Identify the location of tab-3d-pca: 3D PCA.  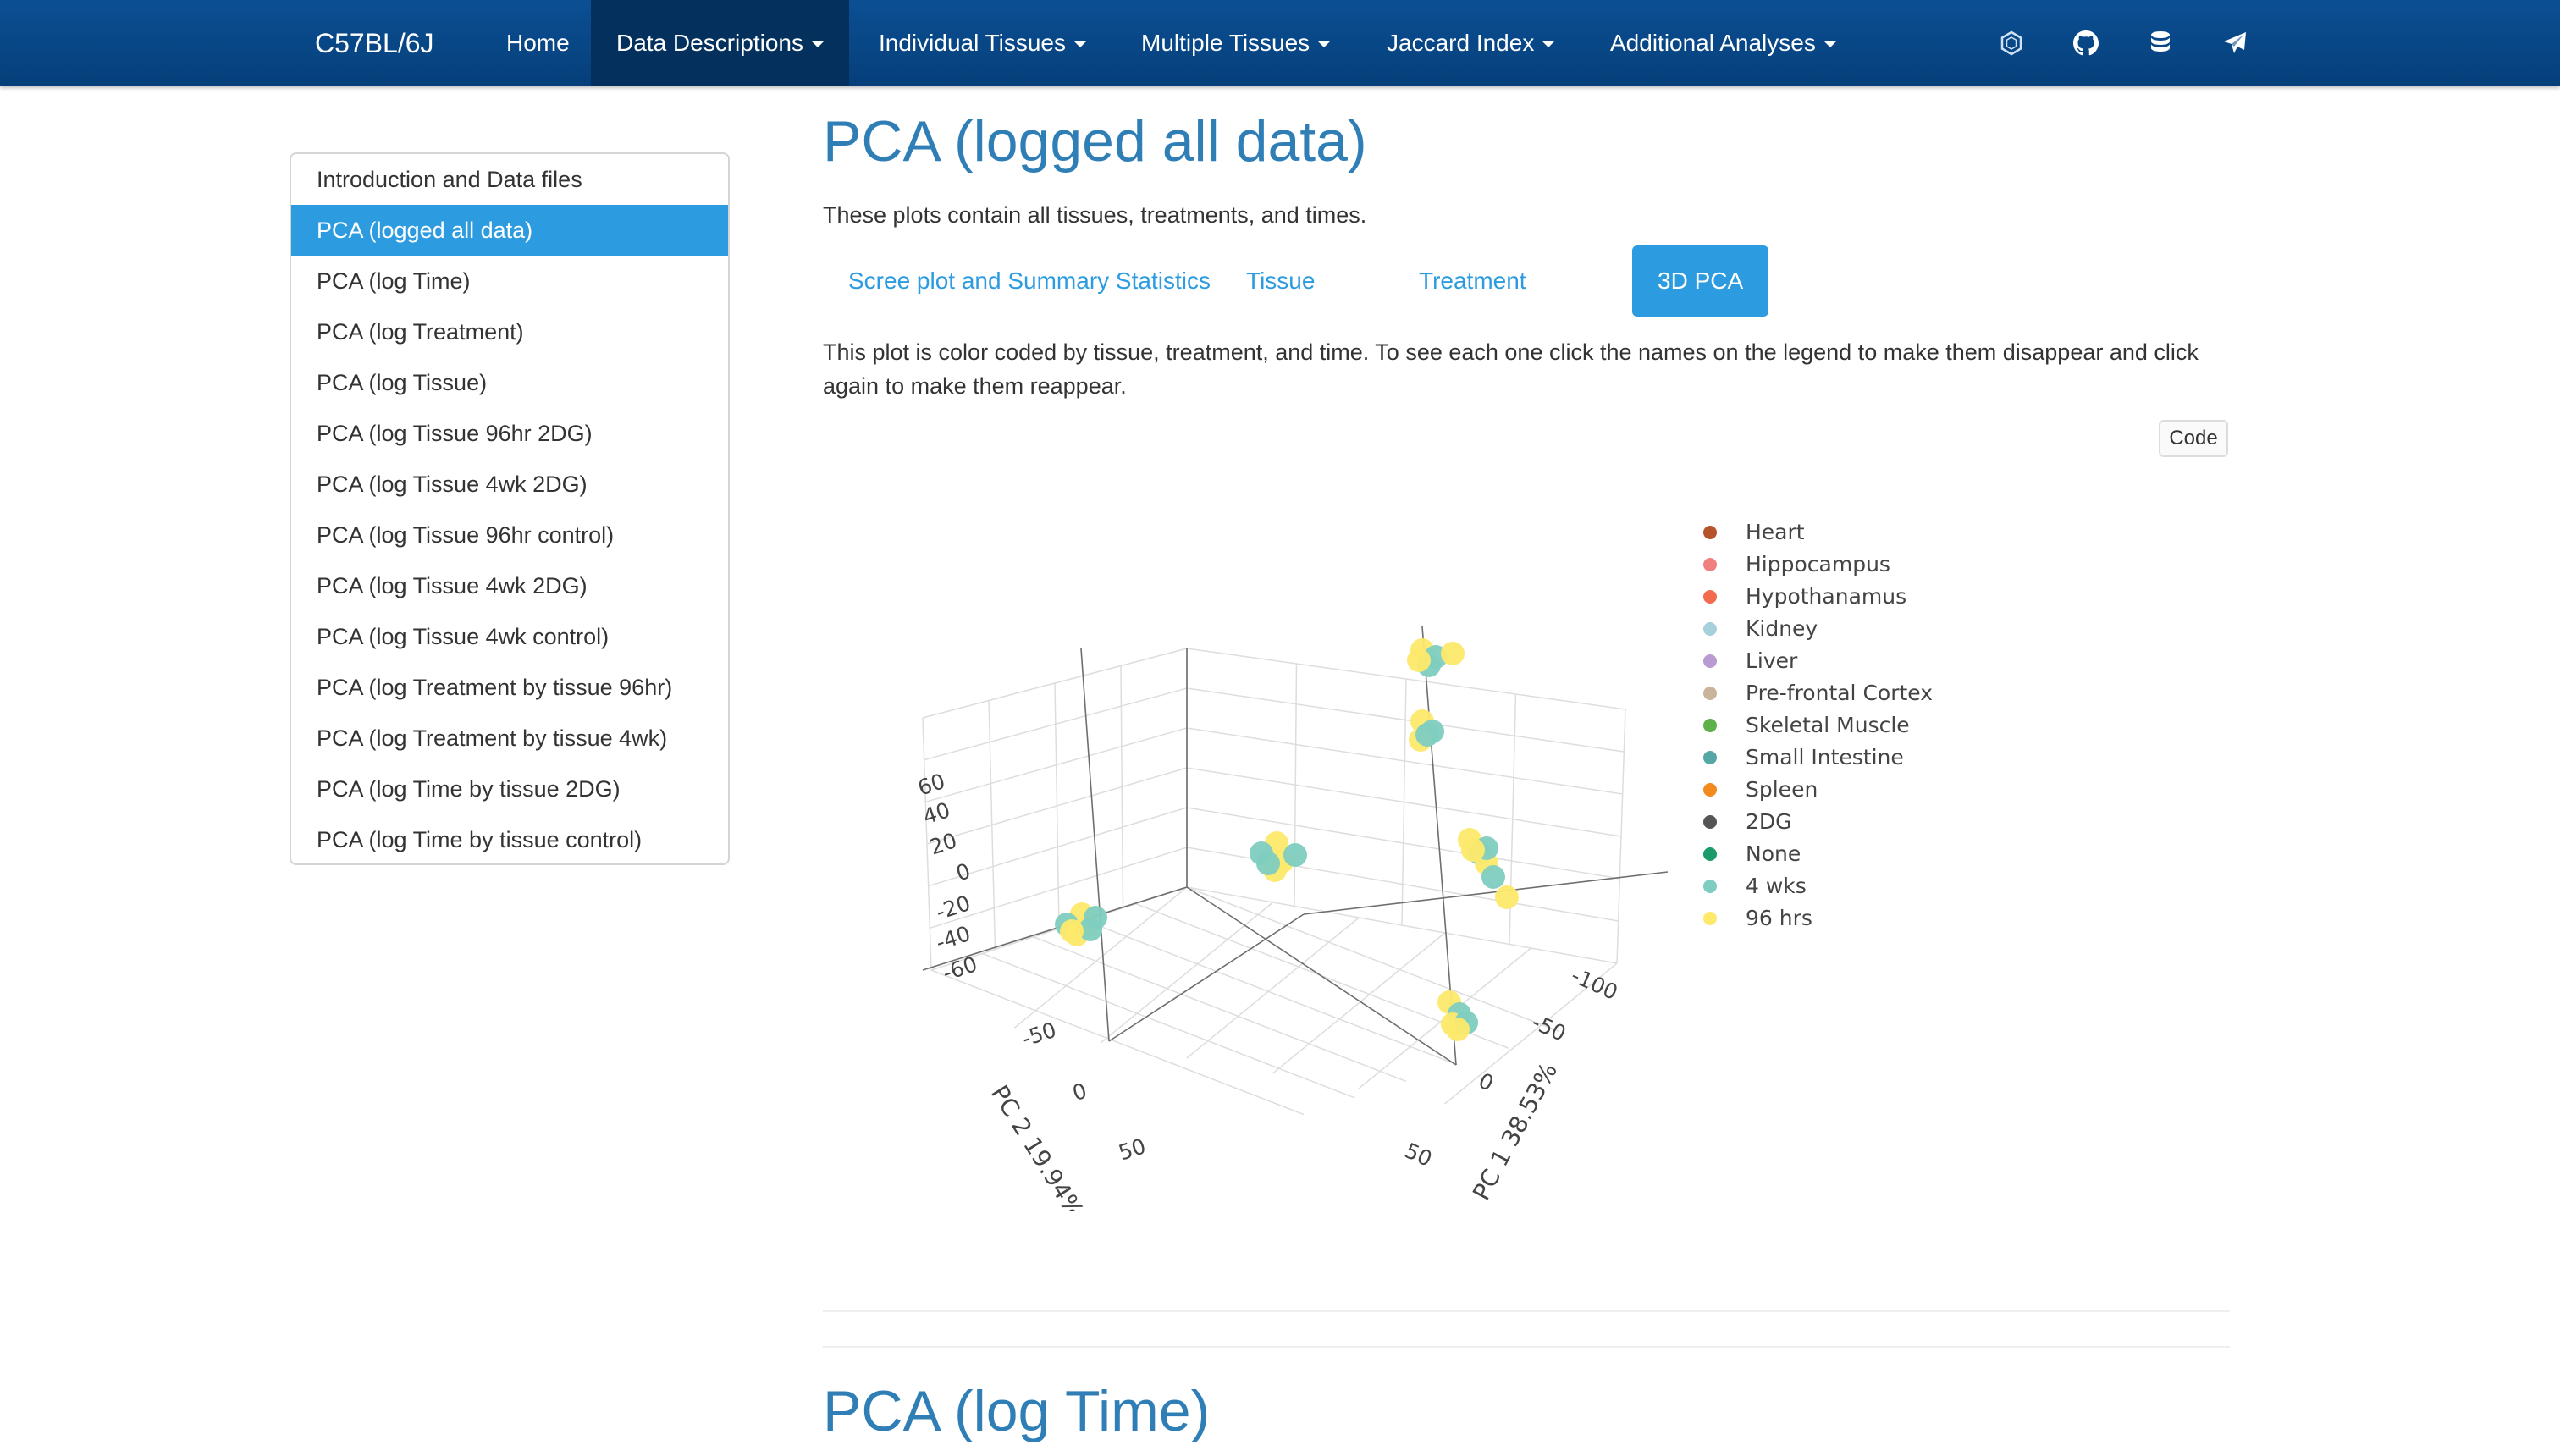
(1700, 281).